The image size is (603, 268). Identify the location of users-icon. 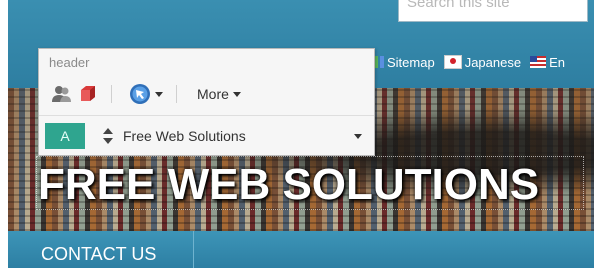
(61, 94).